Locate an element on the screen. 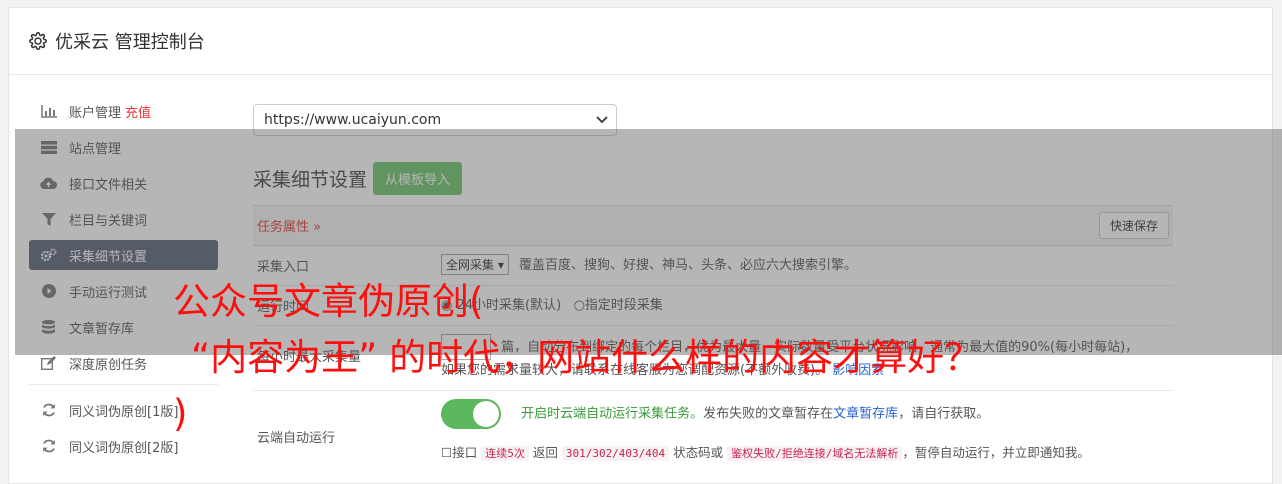 This screenshot has width=1282, height=484. api-label: 接口 is located at coordinates (465, 452).